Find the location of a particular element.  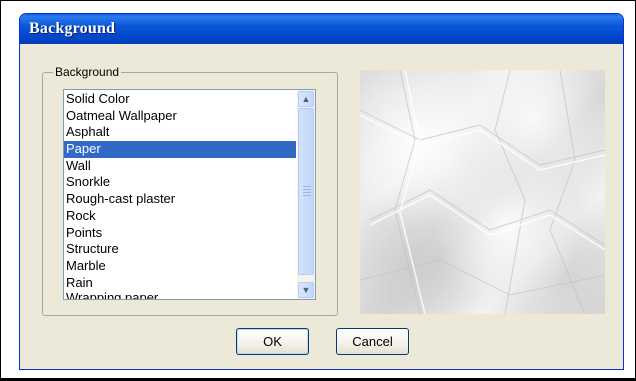

list-item-selected: Paper is located at coordinates (180, 149).